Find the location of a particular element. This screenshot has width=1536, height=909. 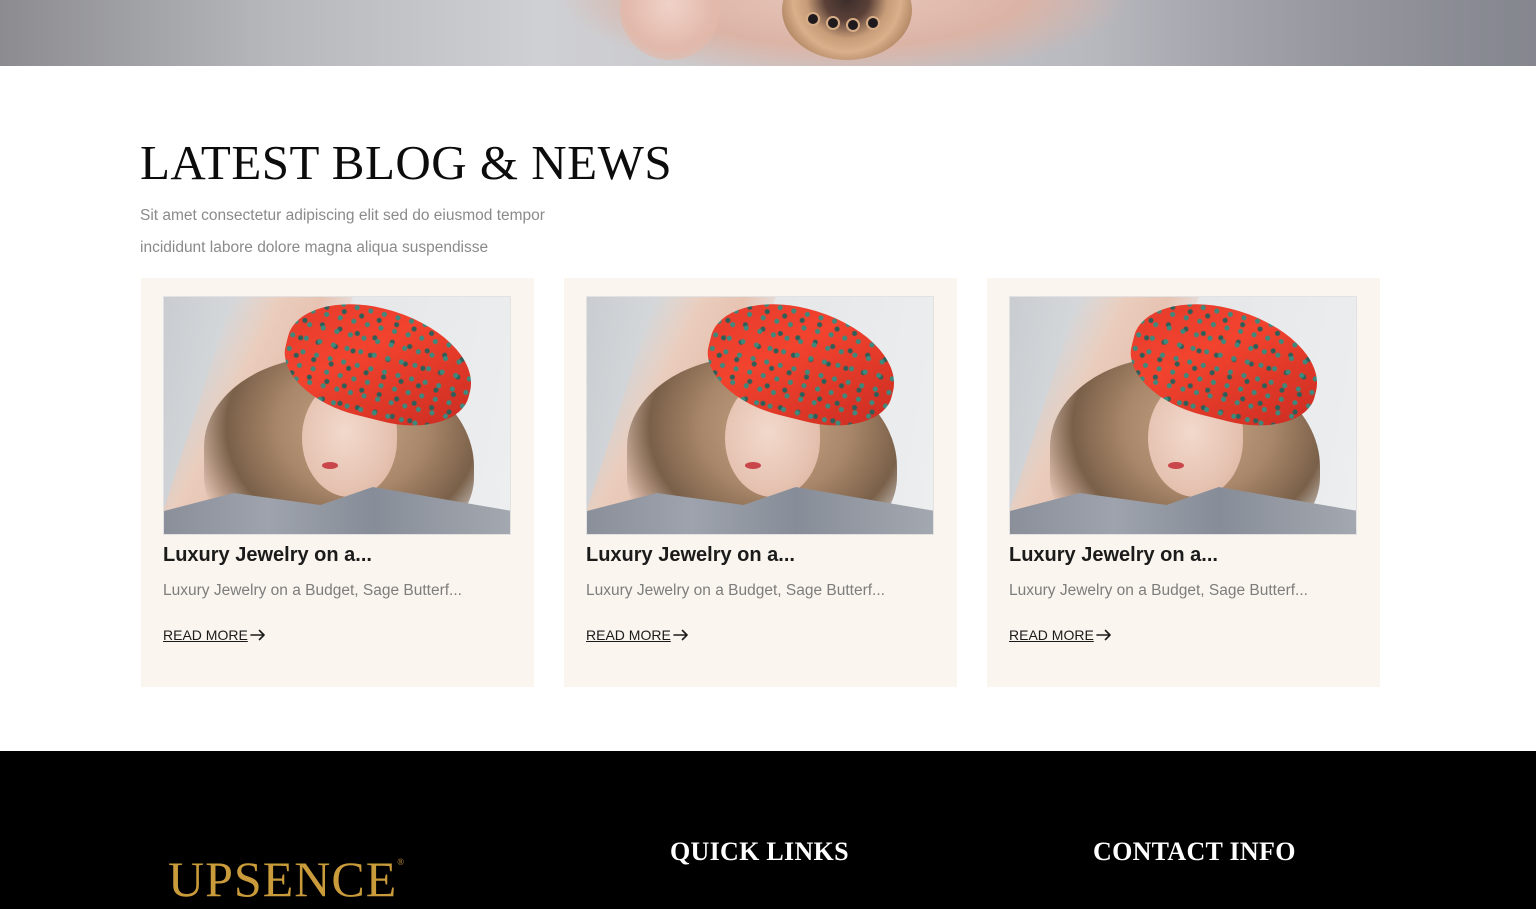

quick-links-heading: QUICK LINKS is located at coordinates (759, 851).